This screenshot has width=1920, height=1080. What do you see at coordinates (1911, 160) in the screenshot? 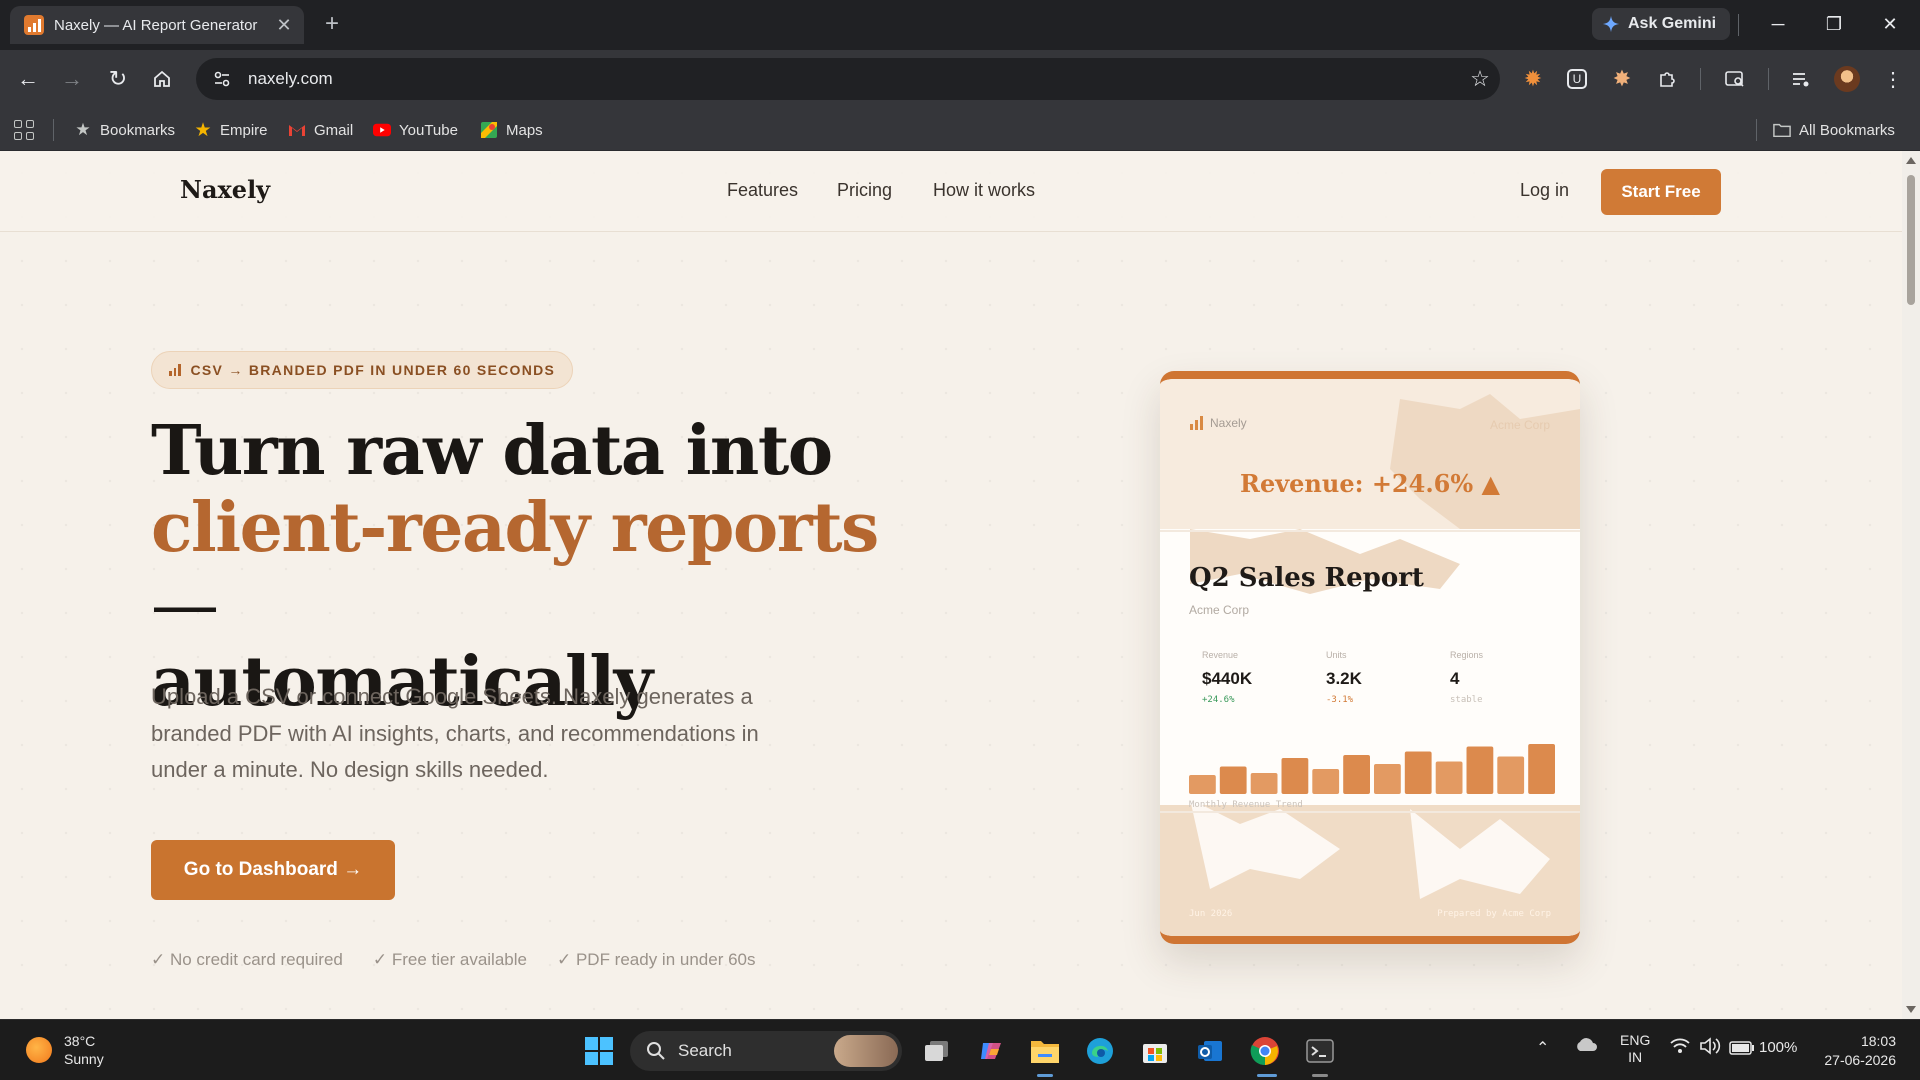
I see `scroll-up-arrow` at bounding box center [1911, 160].